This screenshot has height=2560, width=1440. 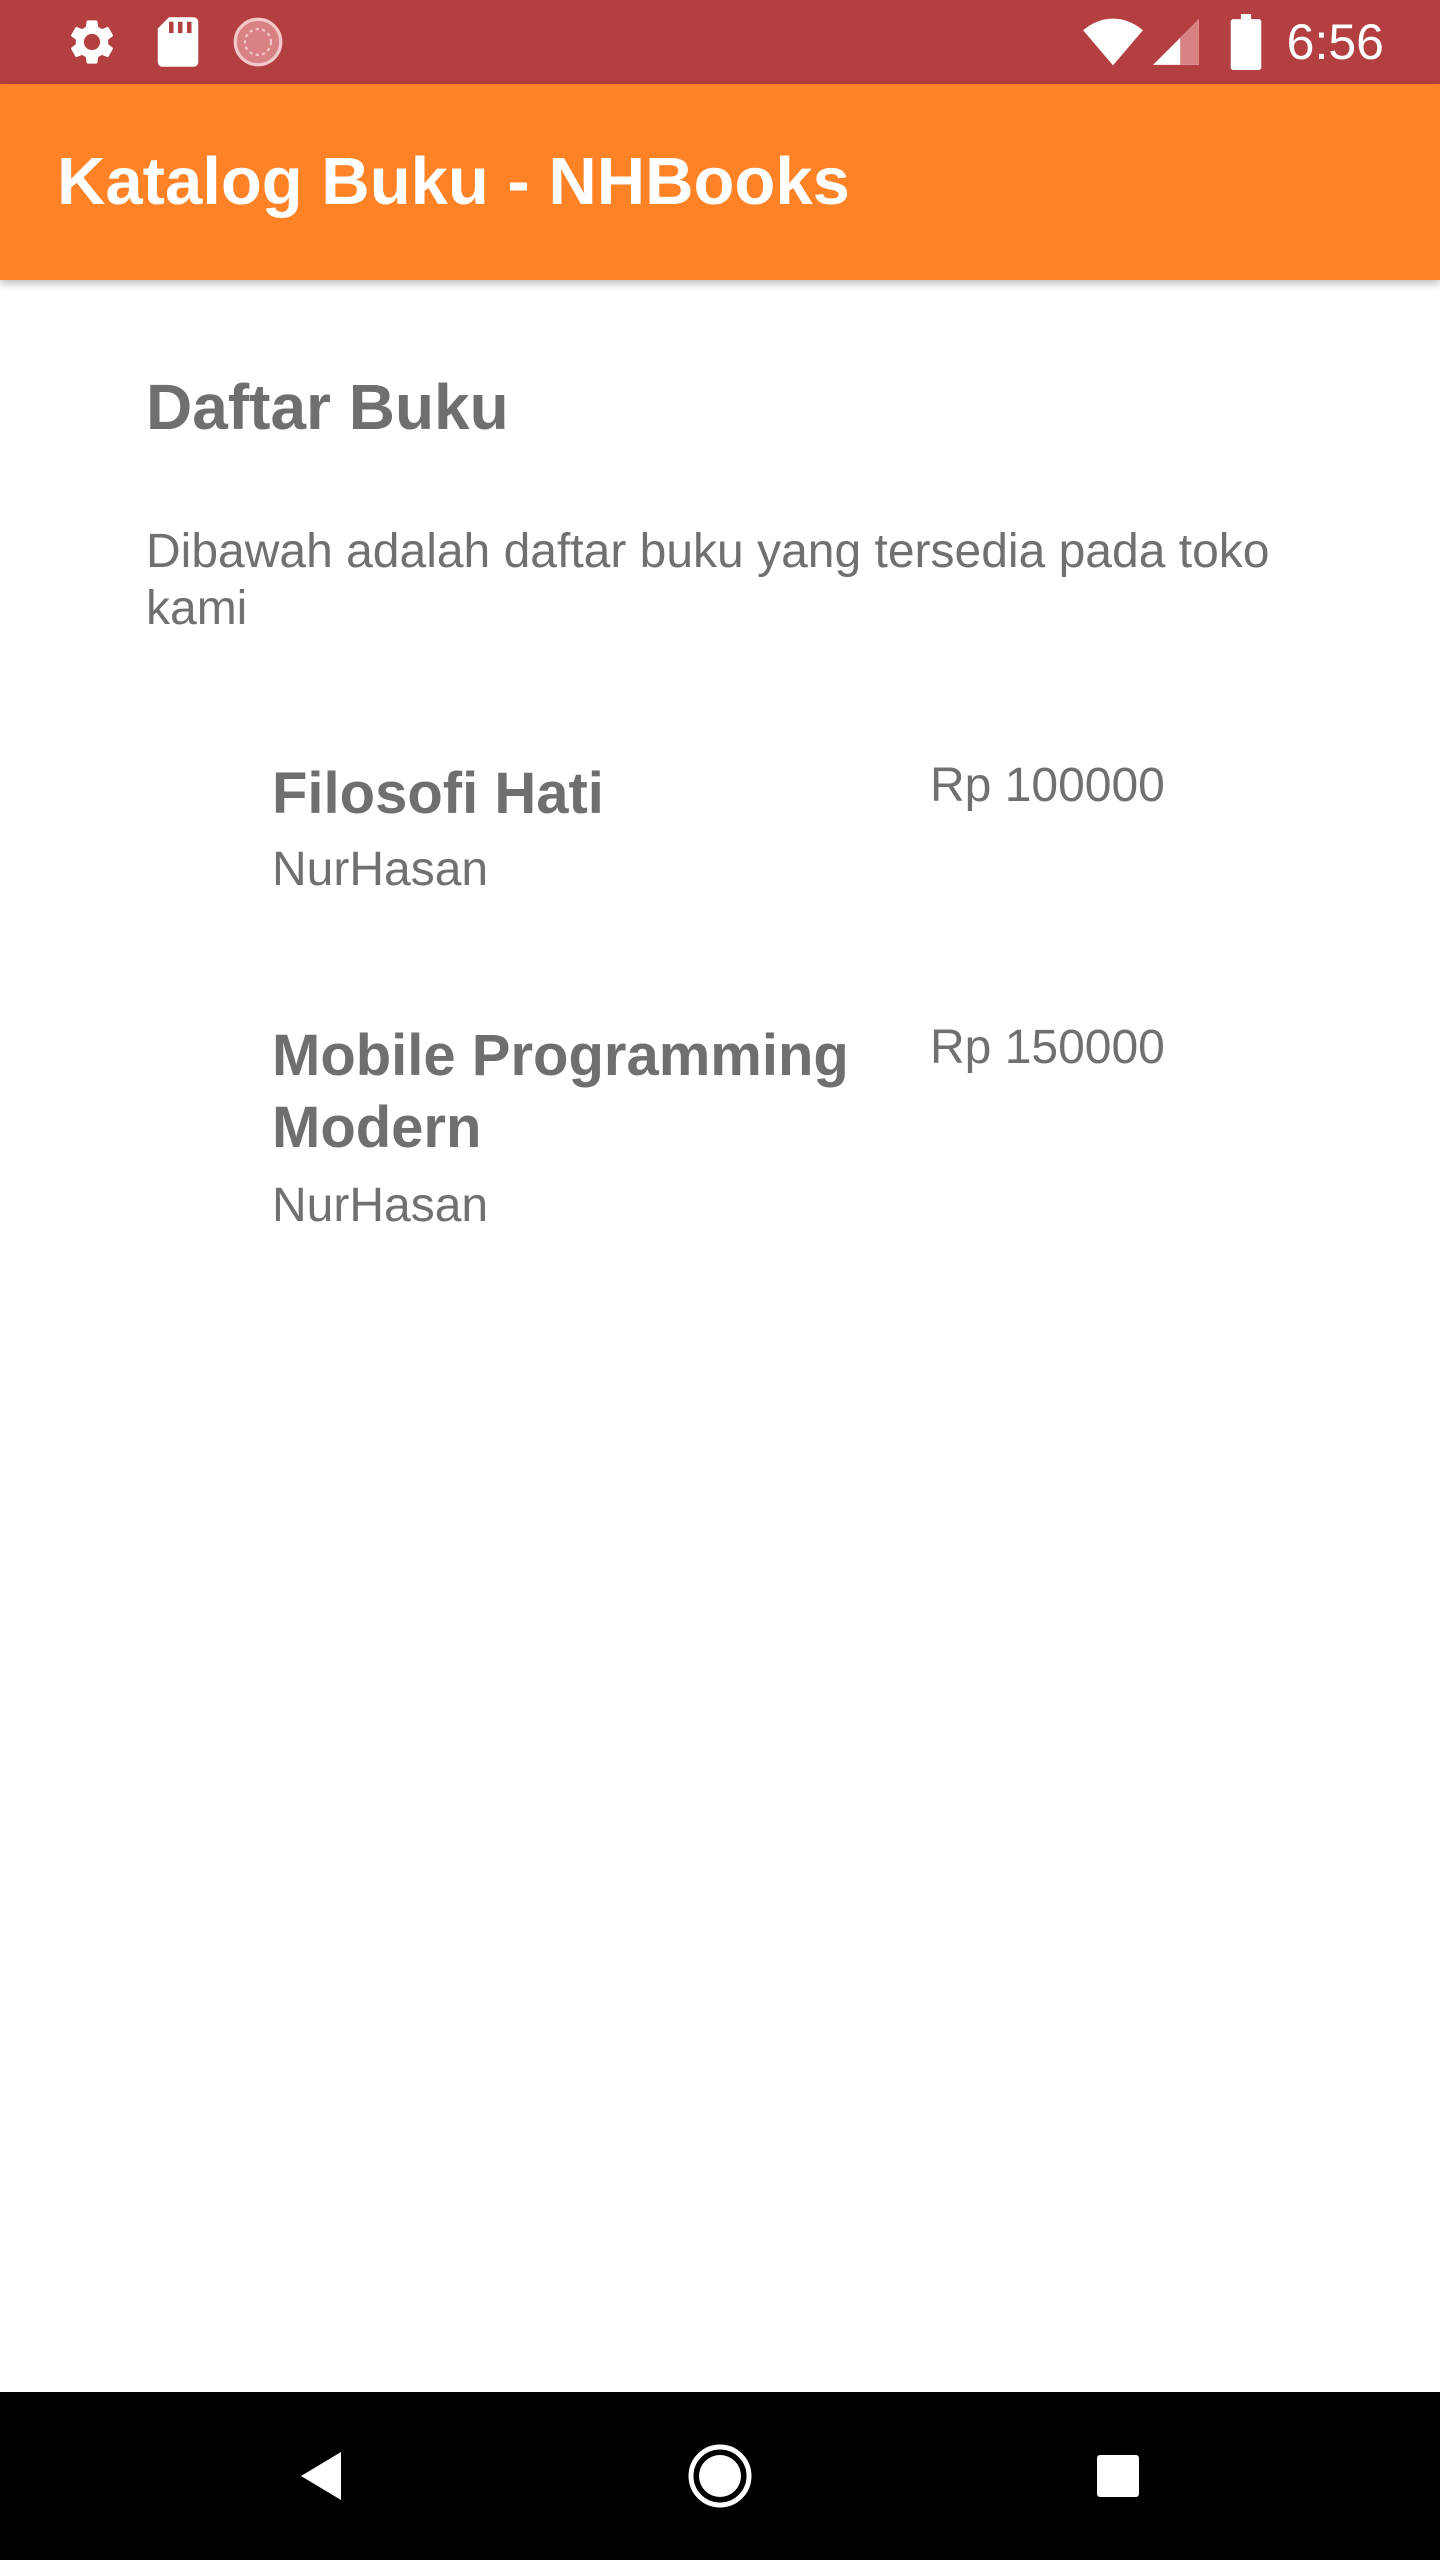 What do you see at coordinates (772, 838) in the screenshot?
I see `list-item: Filosofi Hati NurHasan Rp 100000` at bounding box center [772, 838].